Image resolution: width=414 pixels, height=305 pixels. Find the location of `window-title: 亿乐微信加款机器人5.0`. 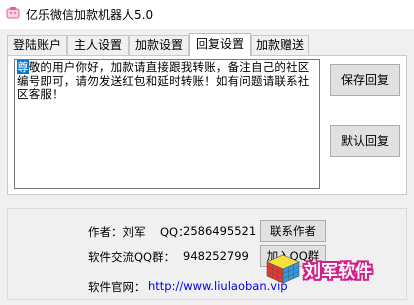

window-title: 亿乐微信加款机器人5.0 is located at coordinates (90, 15).